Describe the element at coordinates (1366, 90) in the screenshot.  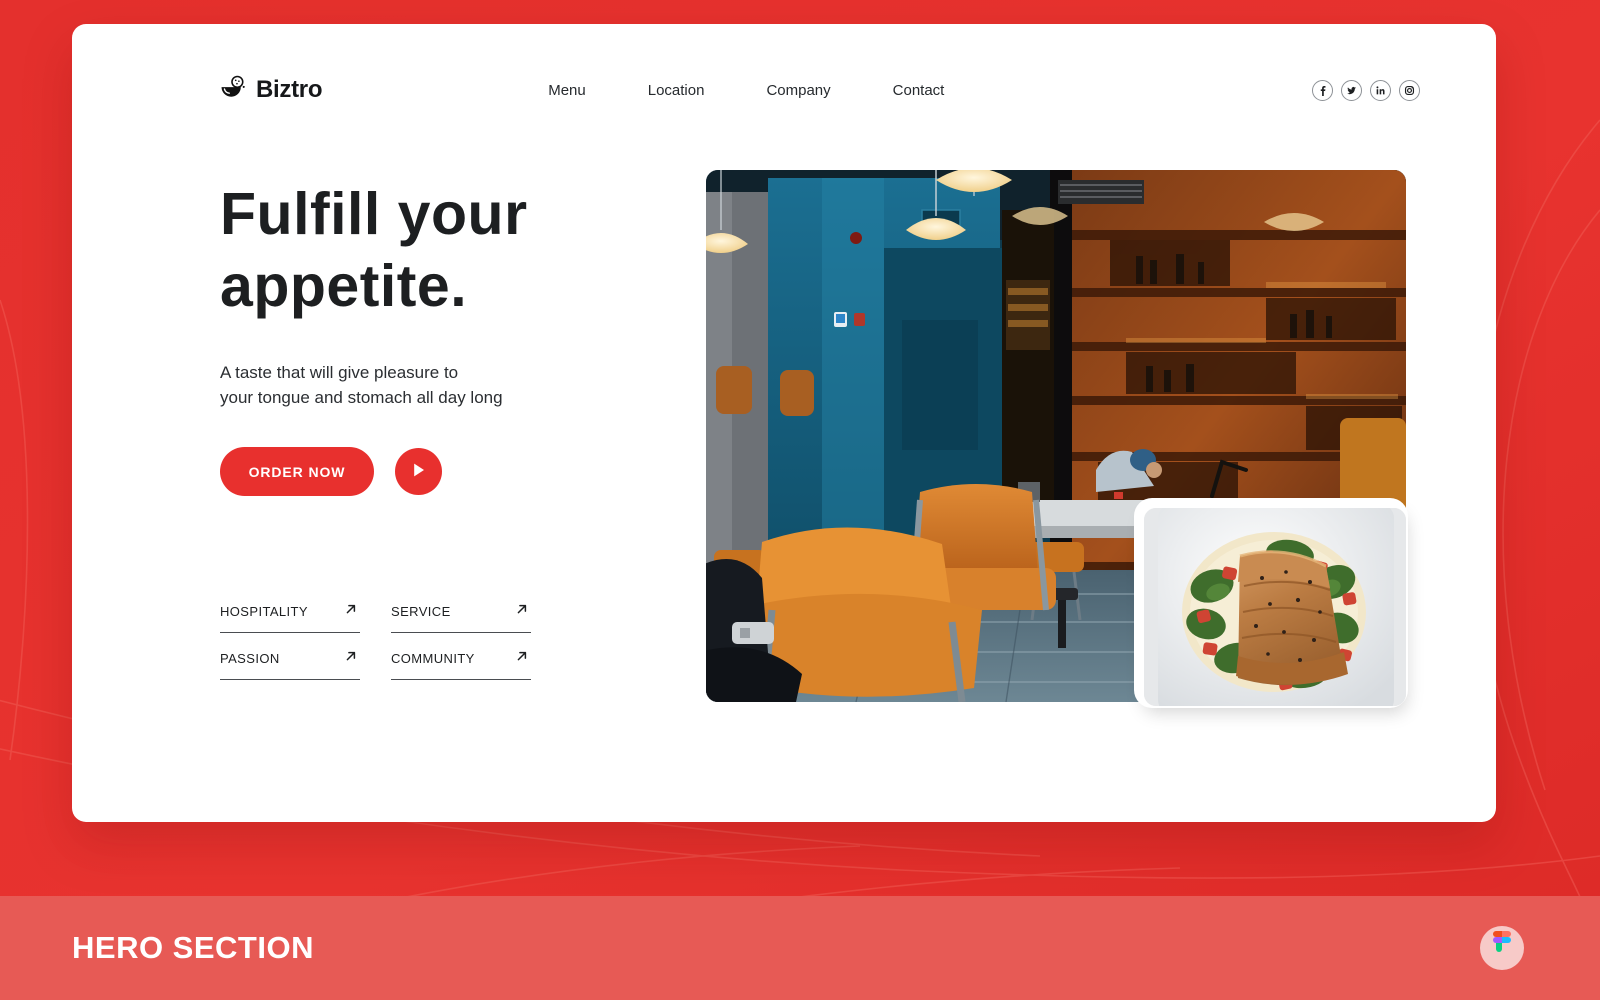
I see `social-links` at that location.